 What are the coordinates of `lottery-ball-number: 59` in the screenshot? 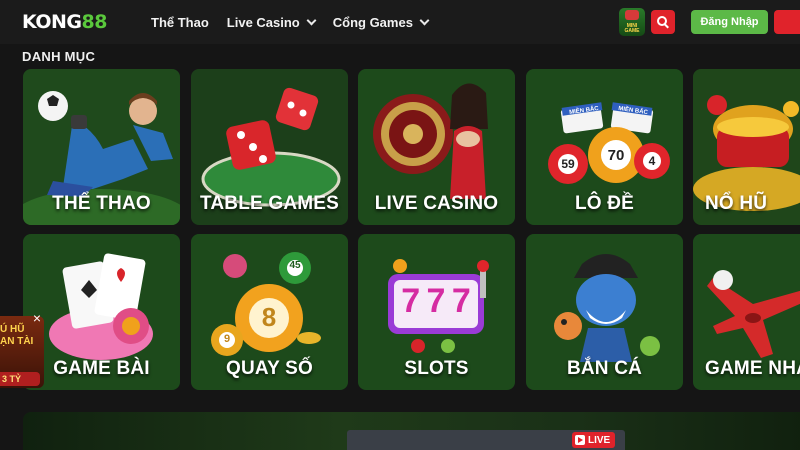 It's located at (568, 164).